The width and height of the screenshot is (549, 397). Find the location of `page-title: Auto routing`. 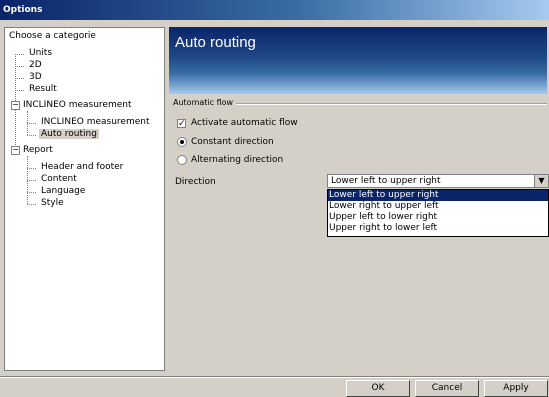

page-title: Auto routing is located at coordinates (215, 42).